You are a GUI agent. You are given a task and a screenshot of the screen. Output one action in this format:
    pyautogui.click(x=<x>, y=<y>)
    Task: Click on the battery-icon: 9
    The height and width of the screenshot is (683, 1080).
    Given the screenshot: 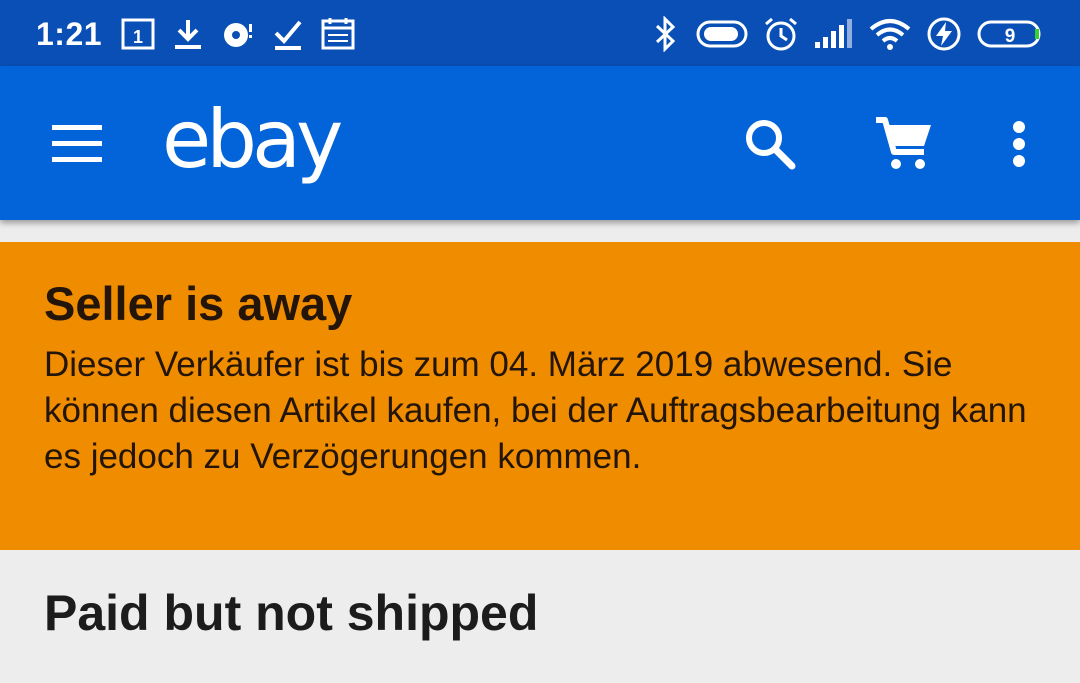 What is the action you would take?
    pyautogui.click(x=1011, y=34)
    